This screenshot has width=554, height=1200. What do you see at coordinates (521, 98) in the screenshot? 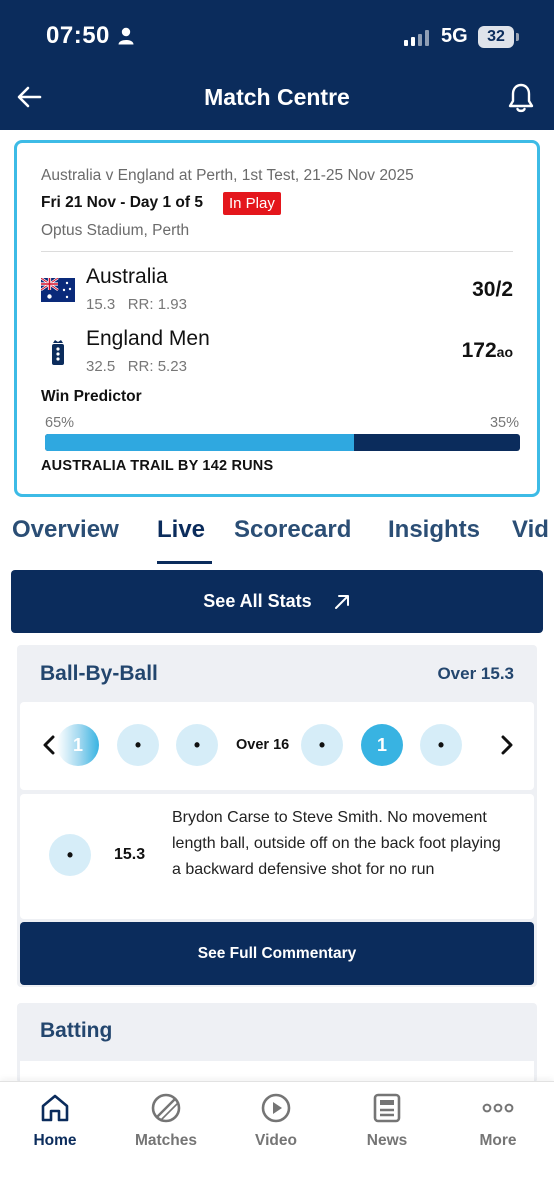
I see `bell-icon` at bounding box center [521, 98].